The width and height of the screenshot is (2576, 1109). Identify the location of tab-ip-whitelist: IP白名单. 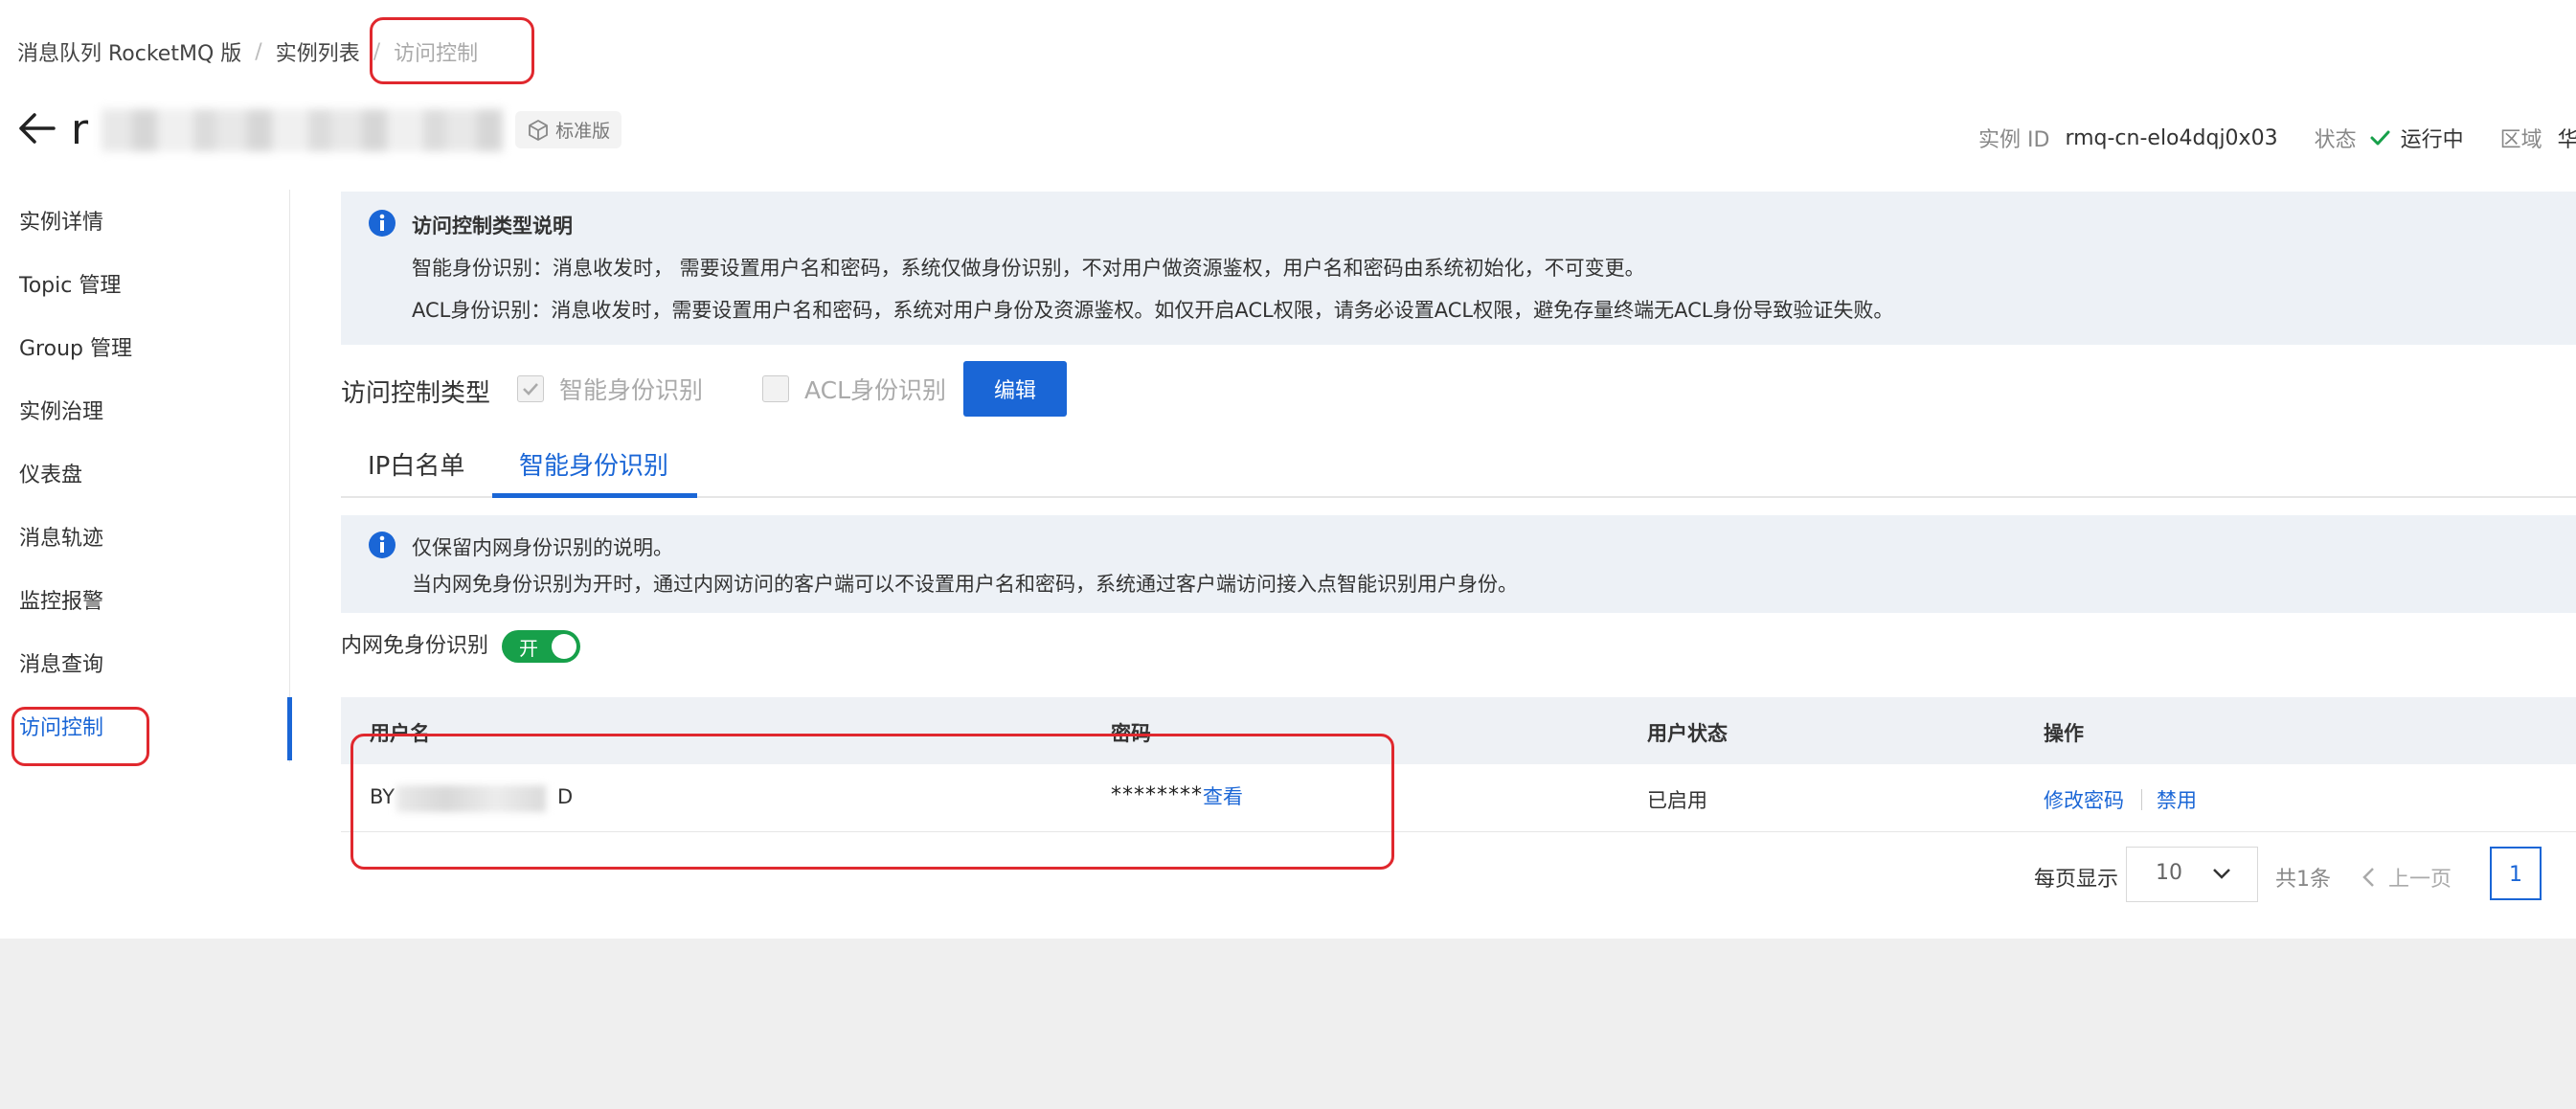
(416, 464).